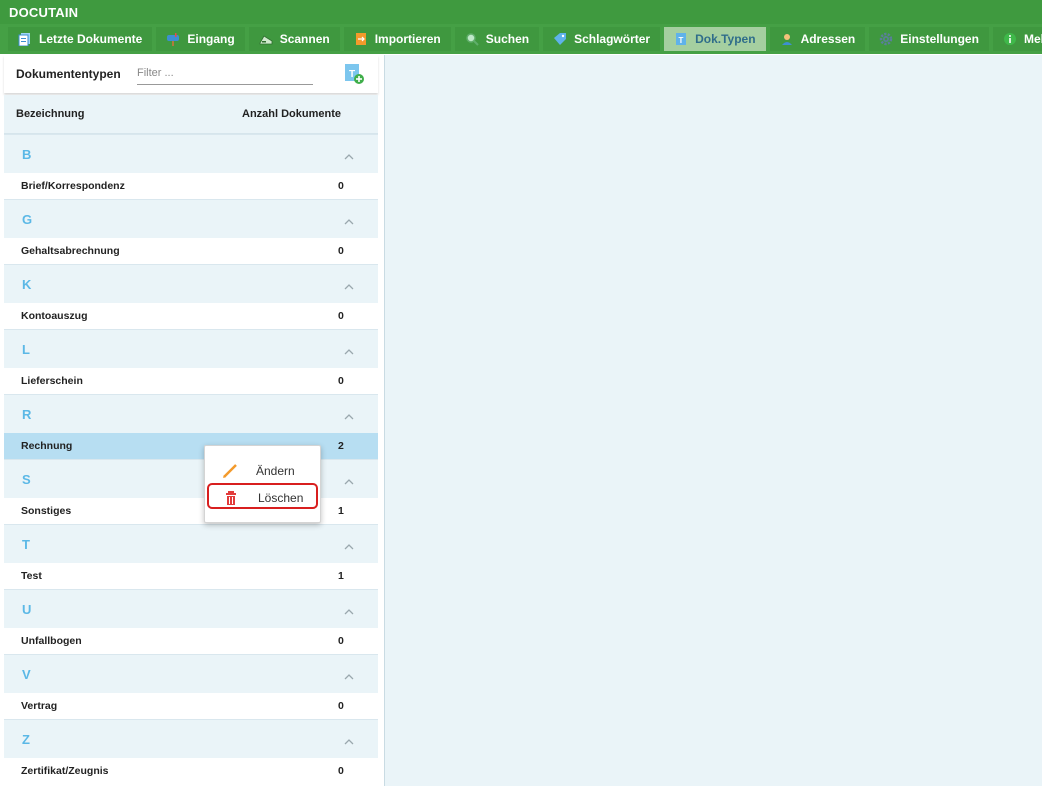 The height and width of the screenshot is (786, 1042). I want to click on mailbox-icon, so click(173, 39).